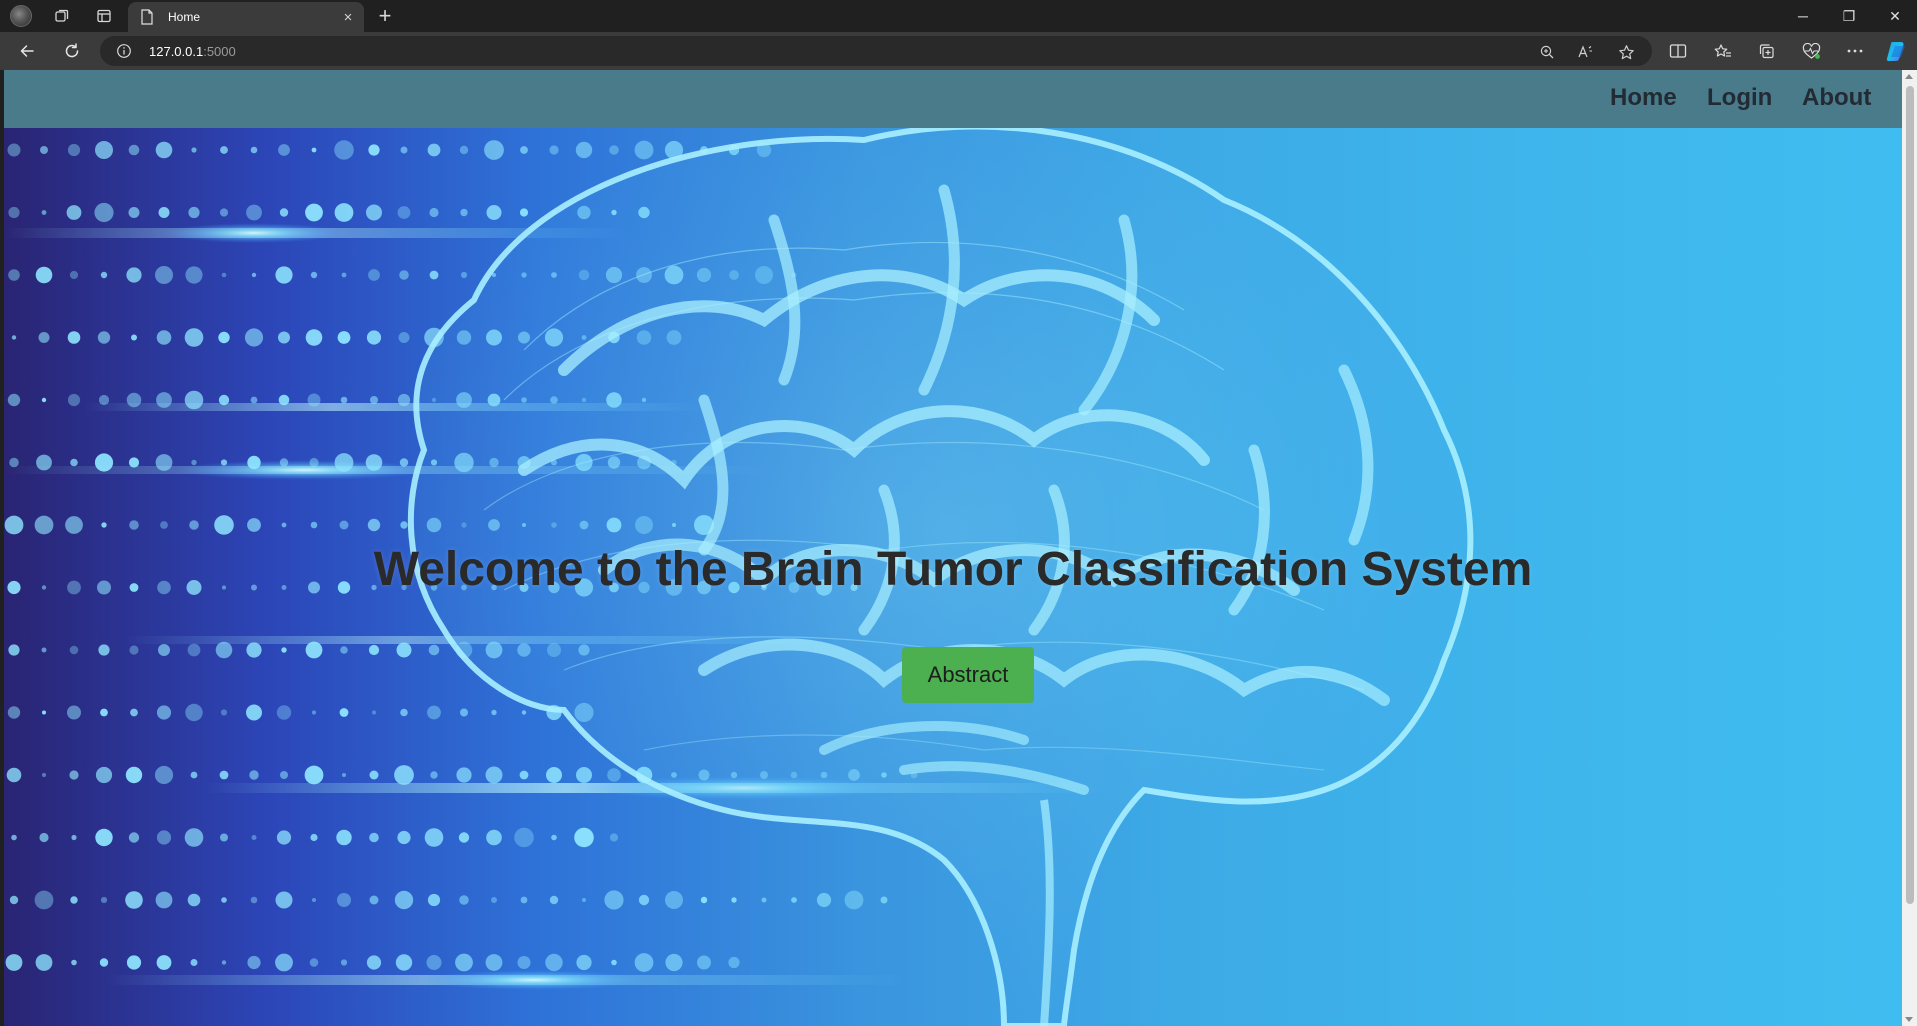 The width and height of the screenshot is (1917, 1026). What do you see at coordinates (176, 51) in the screenshot?
I see `url-host: 127.0.0.1` at bounding box center [176, 51].